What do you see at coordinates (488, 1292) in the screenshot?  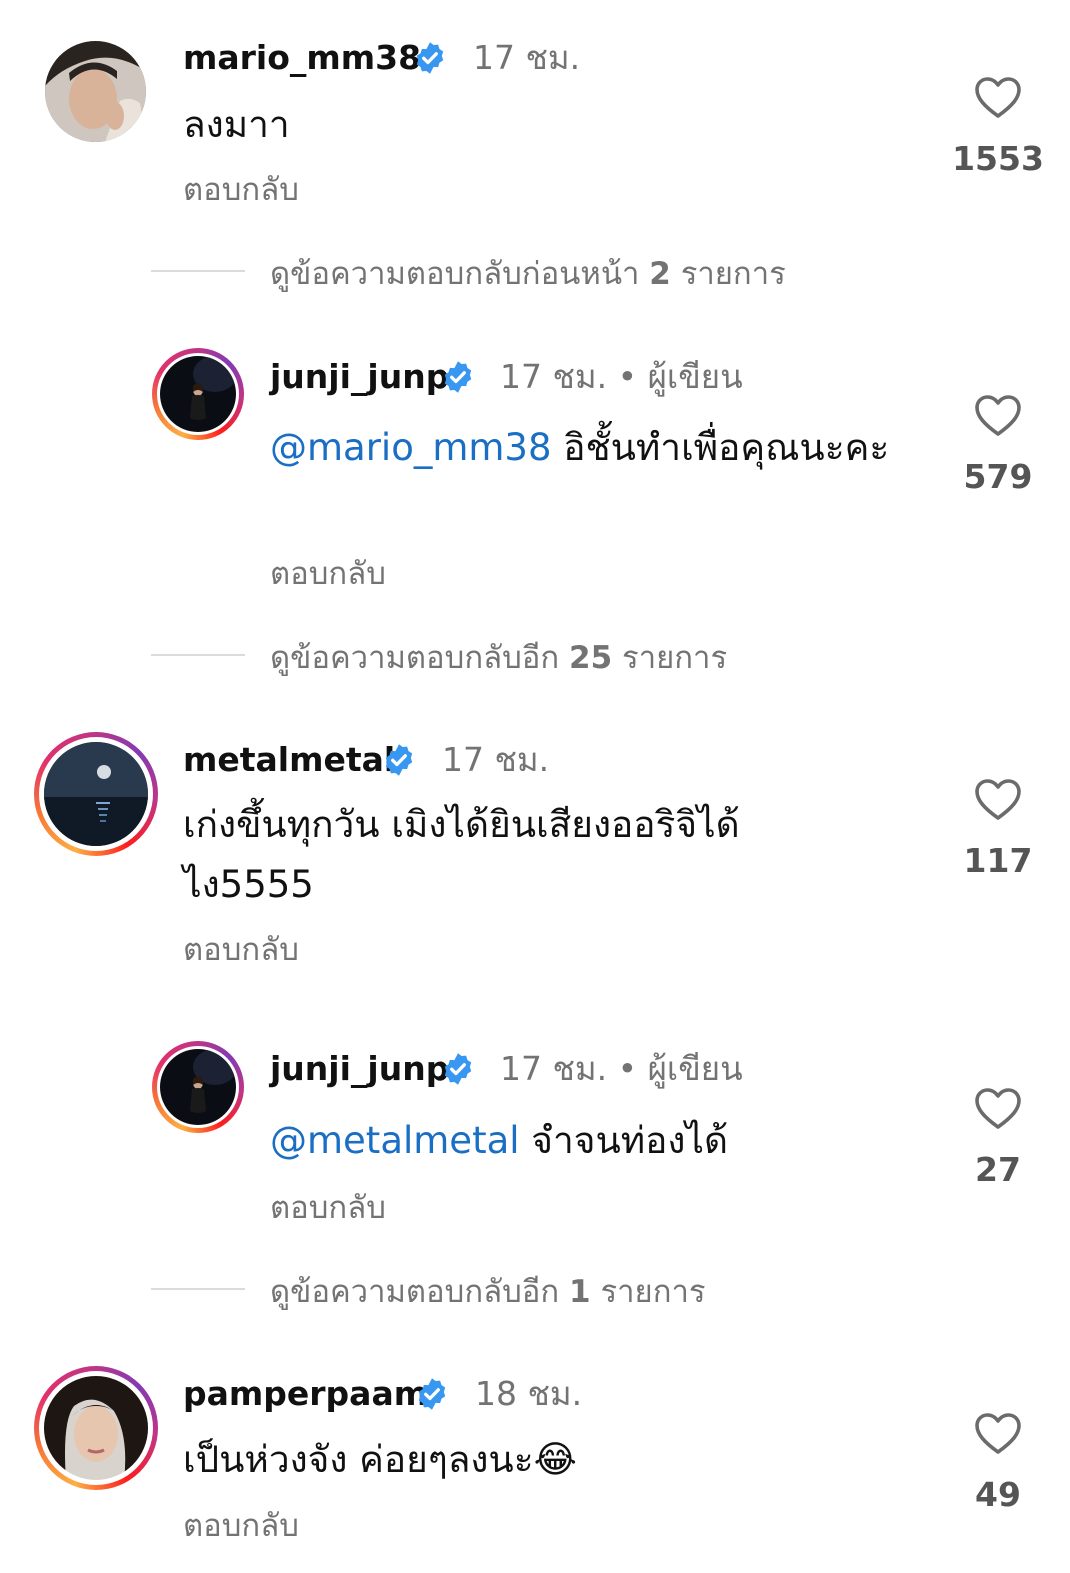 I see `view-replies-text: ดูข้อความตอบกลับอีก 1 รายการ` at bounding box center [488, 1292].